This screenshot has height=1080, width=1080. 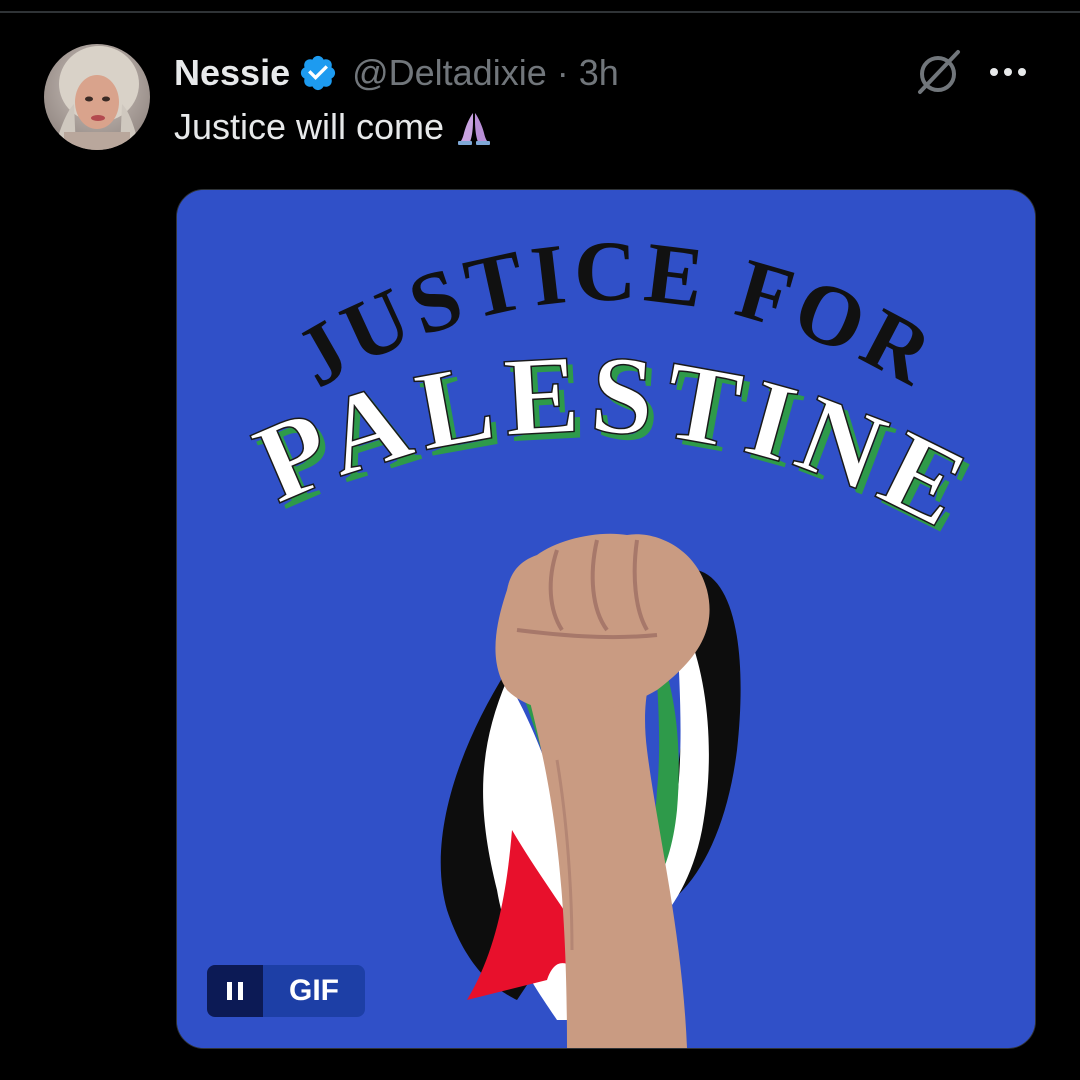 I want to click on more-icon, so click(x=1008, y=72).